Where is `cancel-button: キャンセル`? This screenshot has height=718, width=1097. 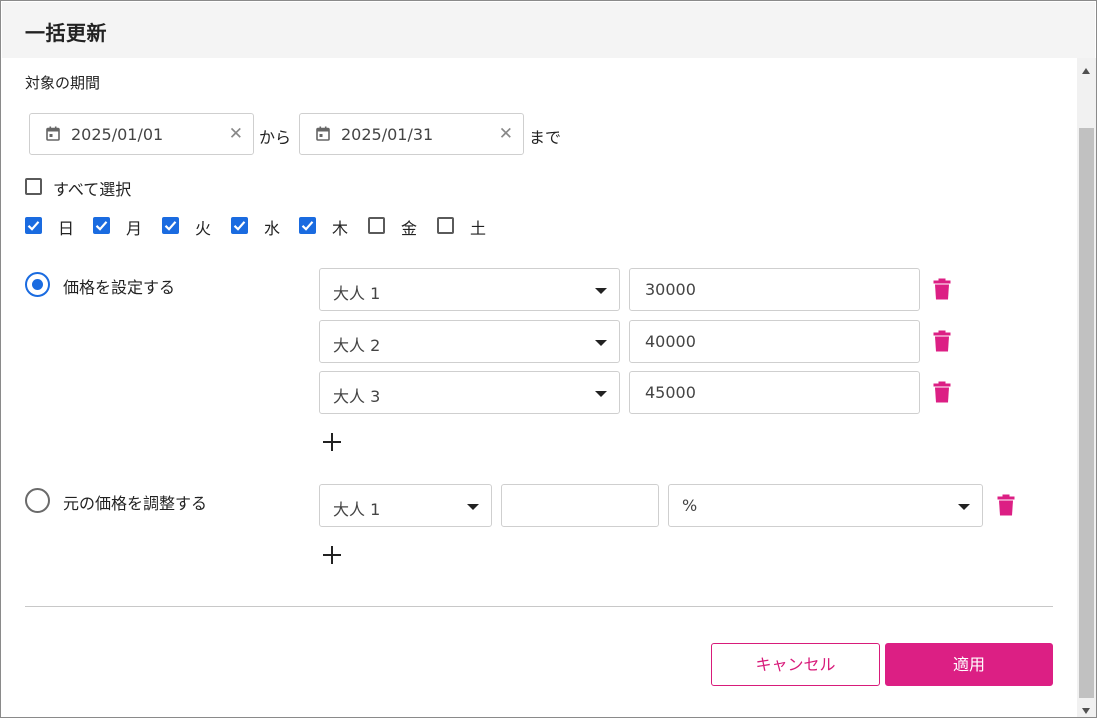
cancel-button: キャンセル is located at coordinates (795, 664).